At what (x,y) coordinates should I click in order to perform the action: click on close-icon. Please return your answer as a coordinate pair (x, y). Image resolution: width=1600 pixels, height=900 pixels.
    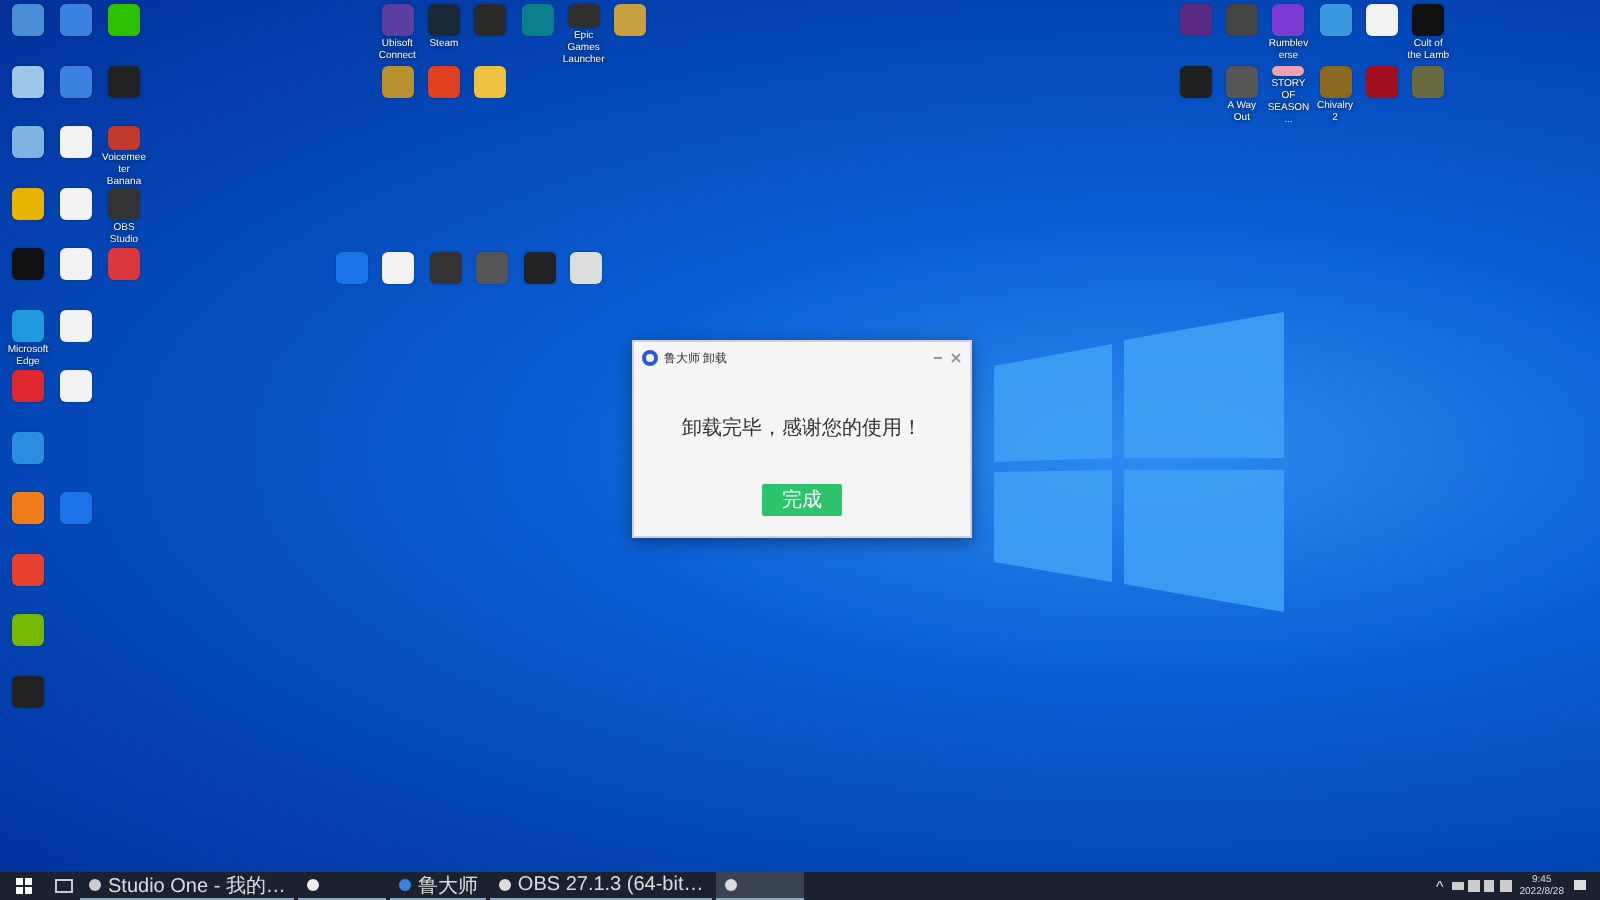
    Looking at the image, I should click on (956, 358).